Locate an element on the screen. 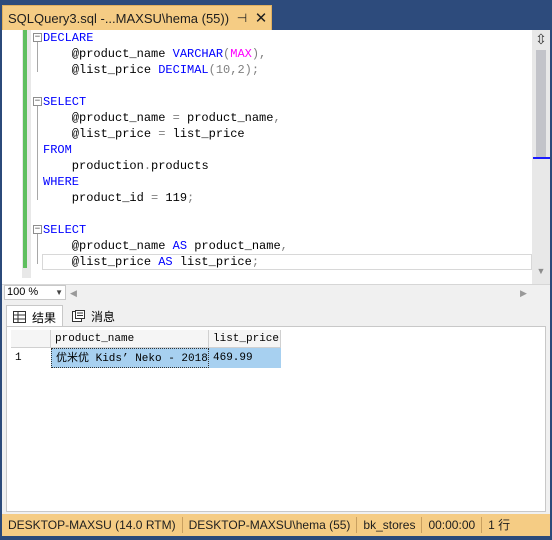 This screenshot has width=552, height=540. tab-messages-label: 消息 is located at coordinates (103, 316).